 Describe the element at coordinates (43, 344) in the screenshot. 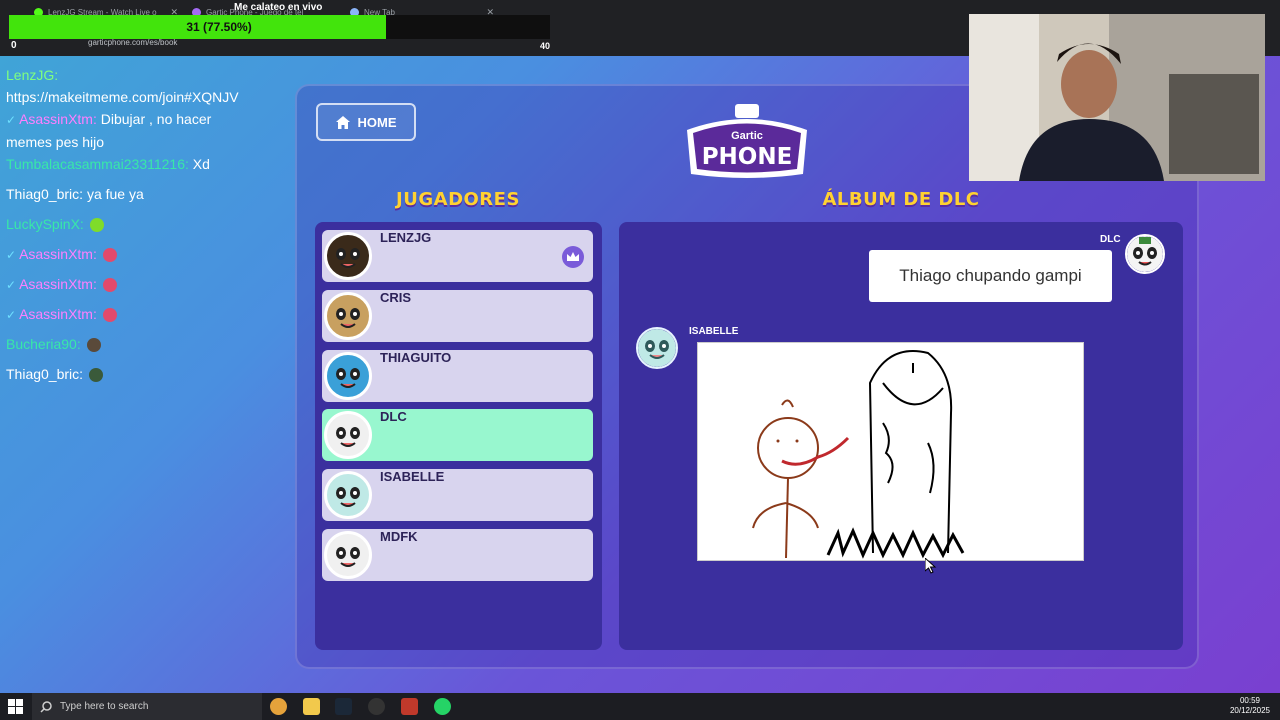

I see `chat-username: Bucheria90:` at that location.